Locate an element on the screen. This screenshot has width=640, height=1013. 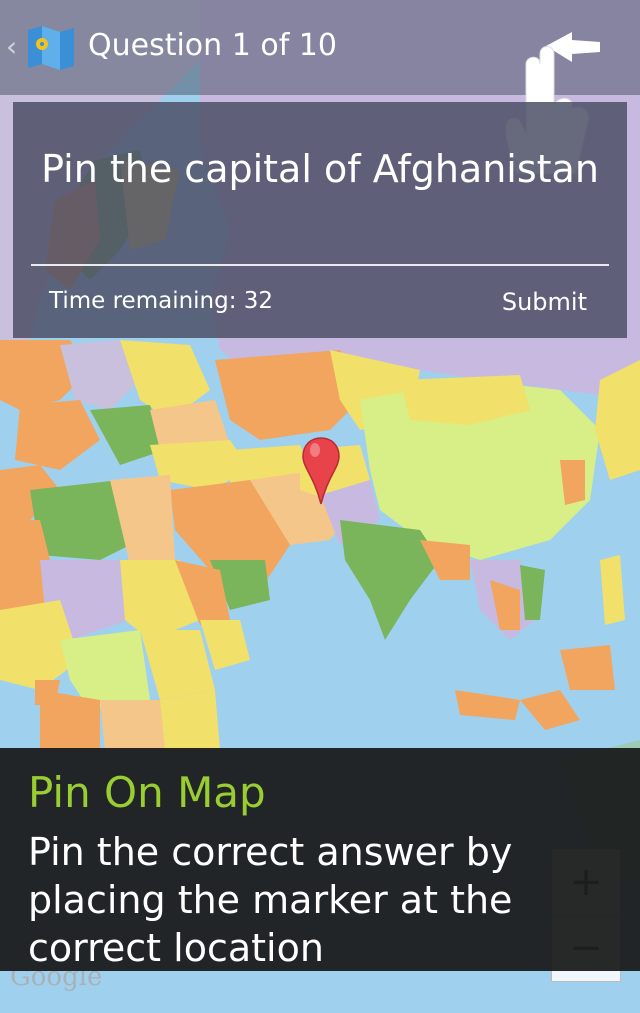
page-title: Question 1 of 10 is located at coordinates (212, 45).